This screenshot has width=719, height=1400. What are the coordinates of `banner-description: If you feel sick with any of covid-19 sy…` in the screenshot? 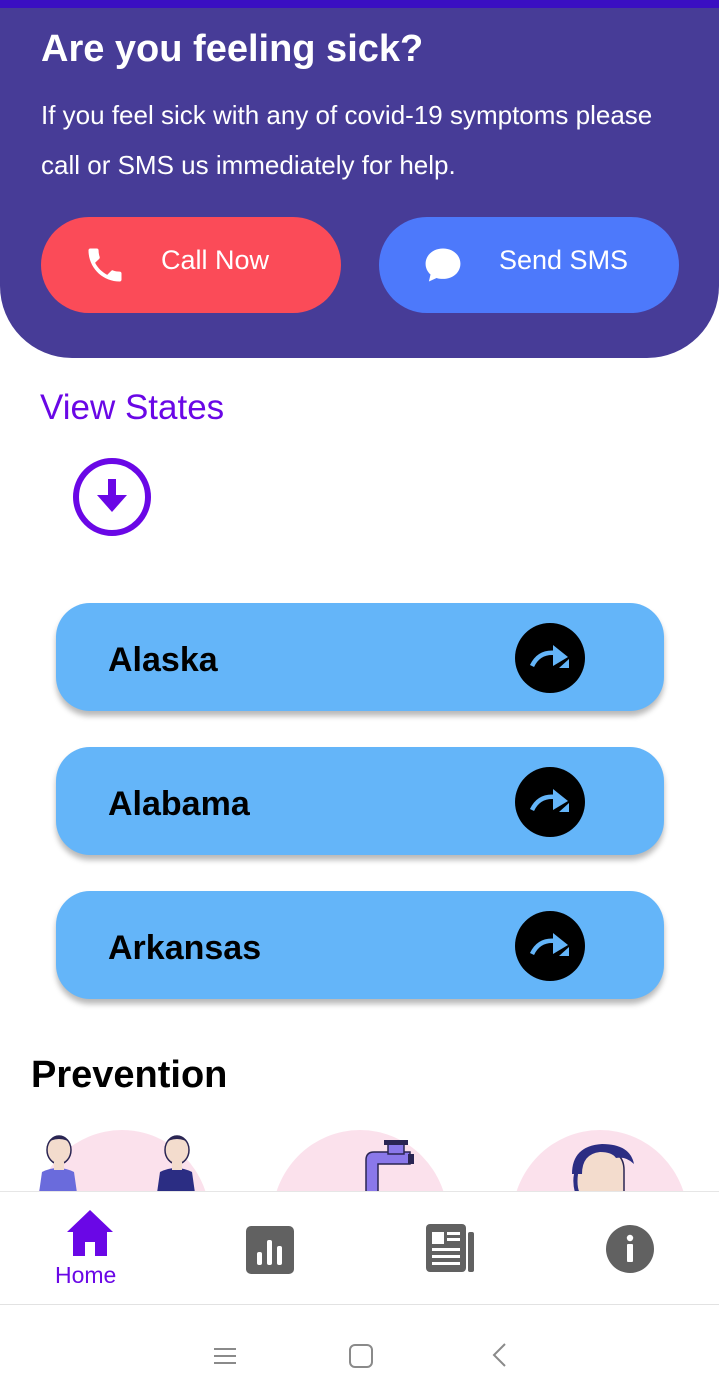 It's located at (347, 140).